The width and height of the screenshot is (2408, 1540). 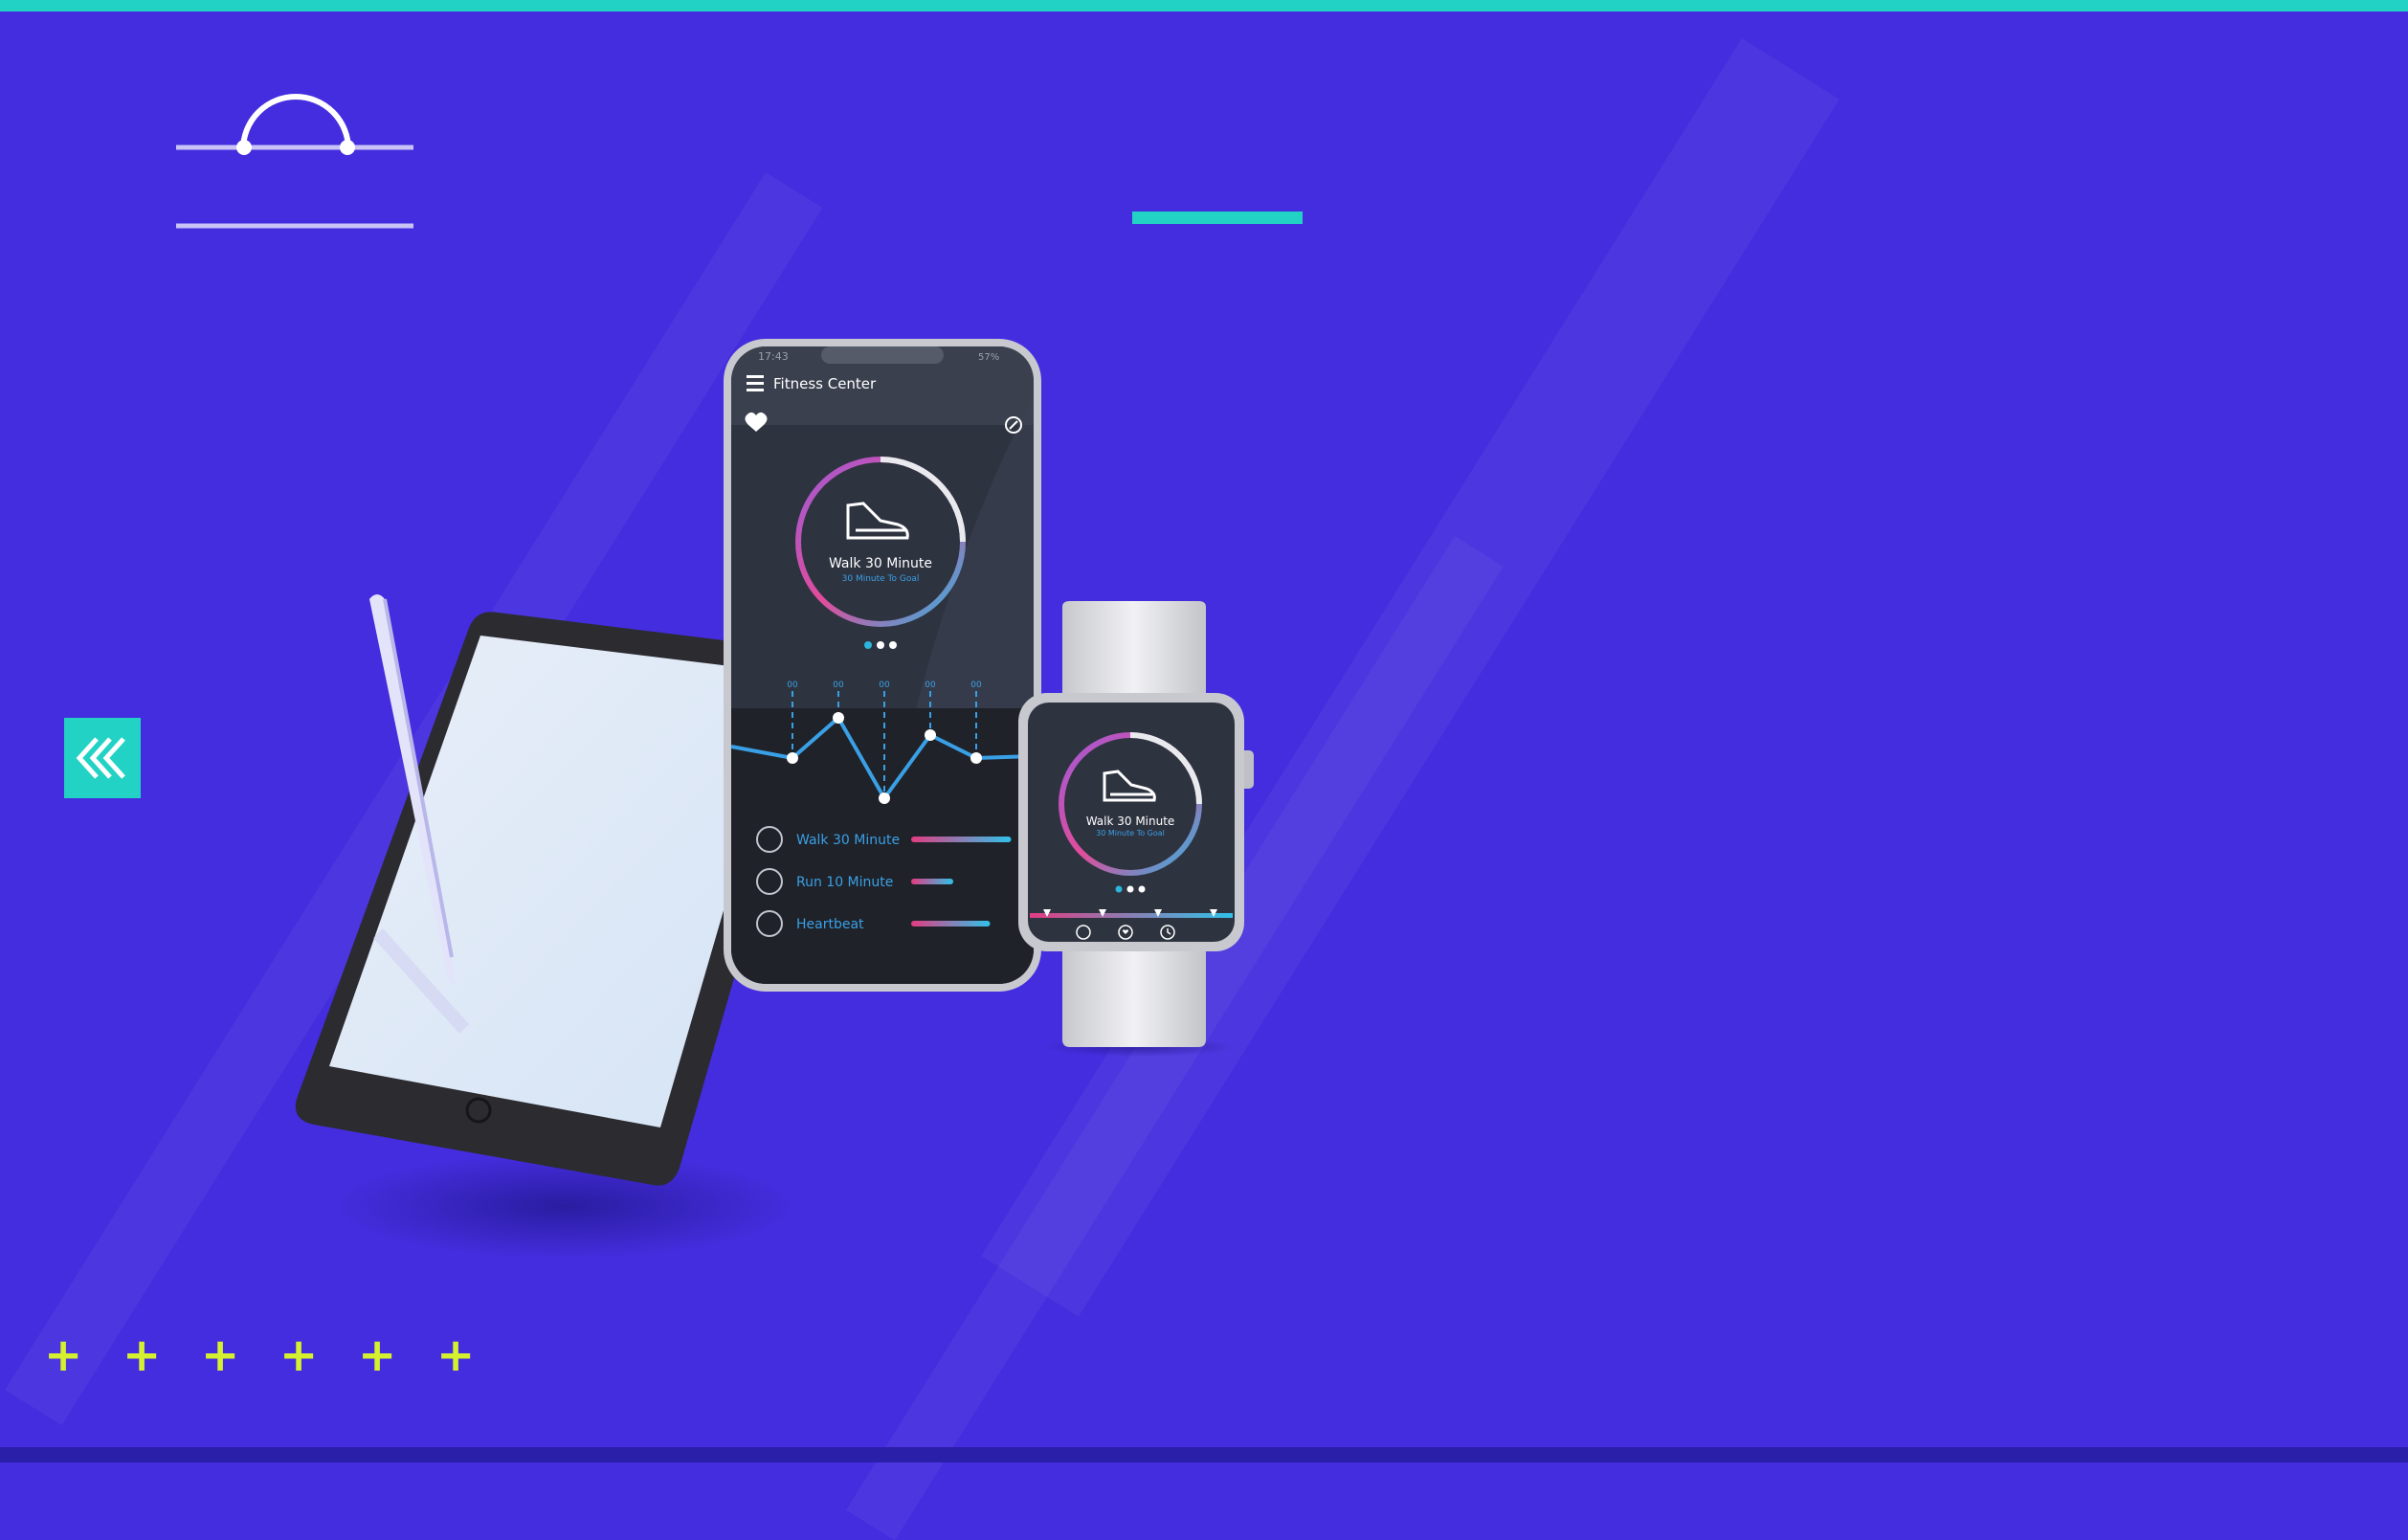 What do you see at coordinates (825, 383) in the screenshot?
I see `app-title: Fitness Center` at bounding box center [825, 383].